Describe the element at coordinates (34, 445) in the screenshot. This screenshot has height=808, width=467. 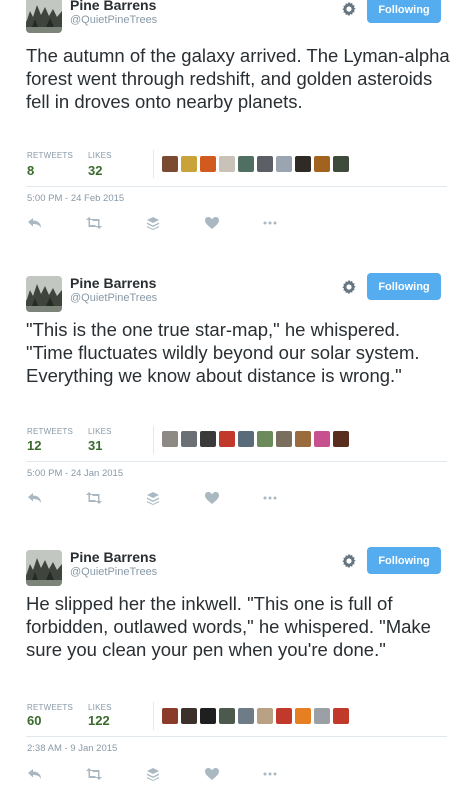
I see `retweets-count: 12` at that location.